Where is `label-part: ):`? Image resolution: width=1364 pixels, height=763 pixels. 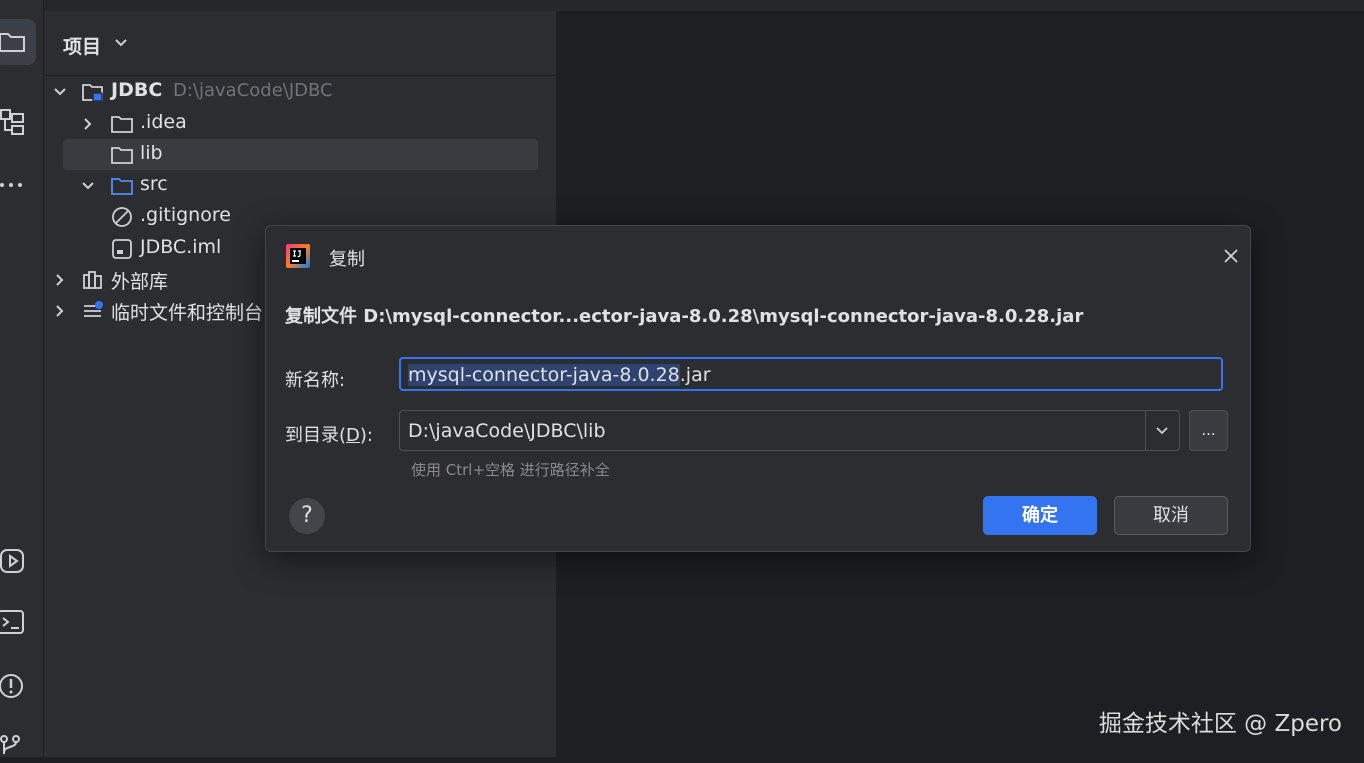 label-part: ): is located at coordinates (366, 435).